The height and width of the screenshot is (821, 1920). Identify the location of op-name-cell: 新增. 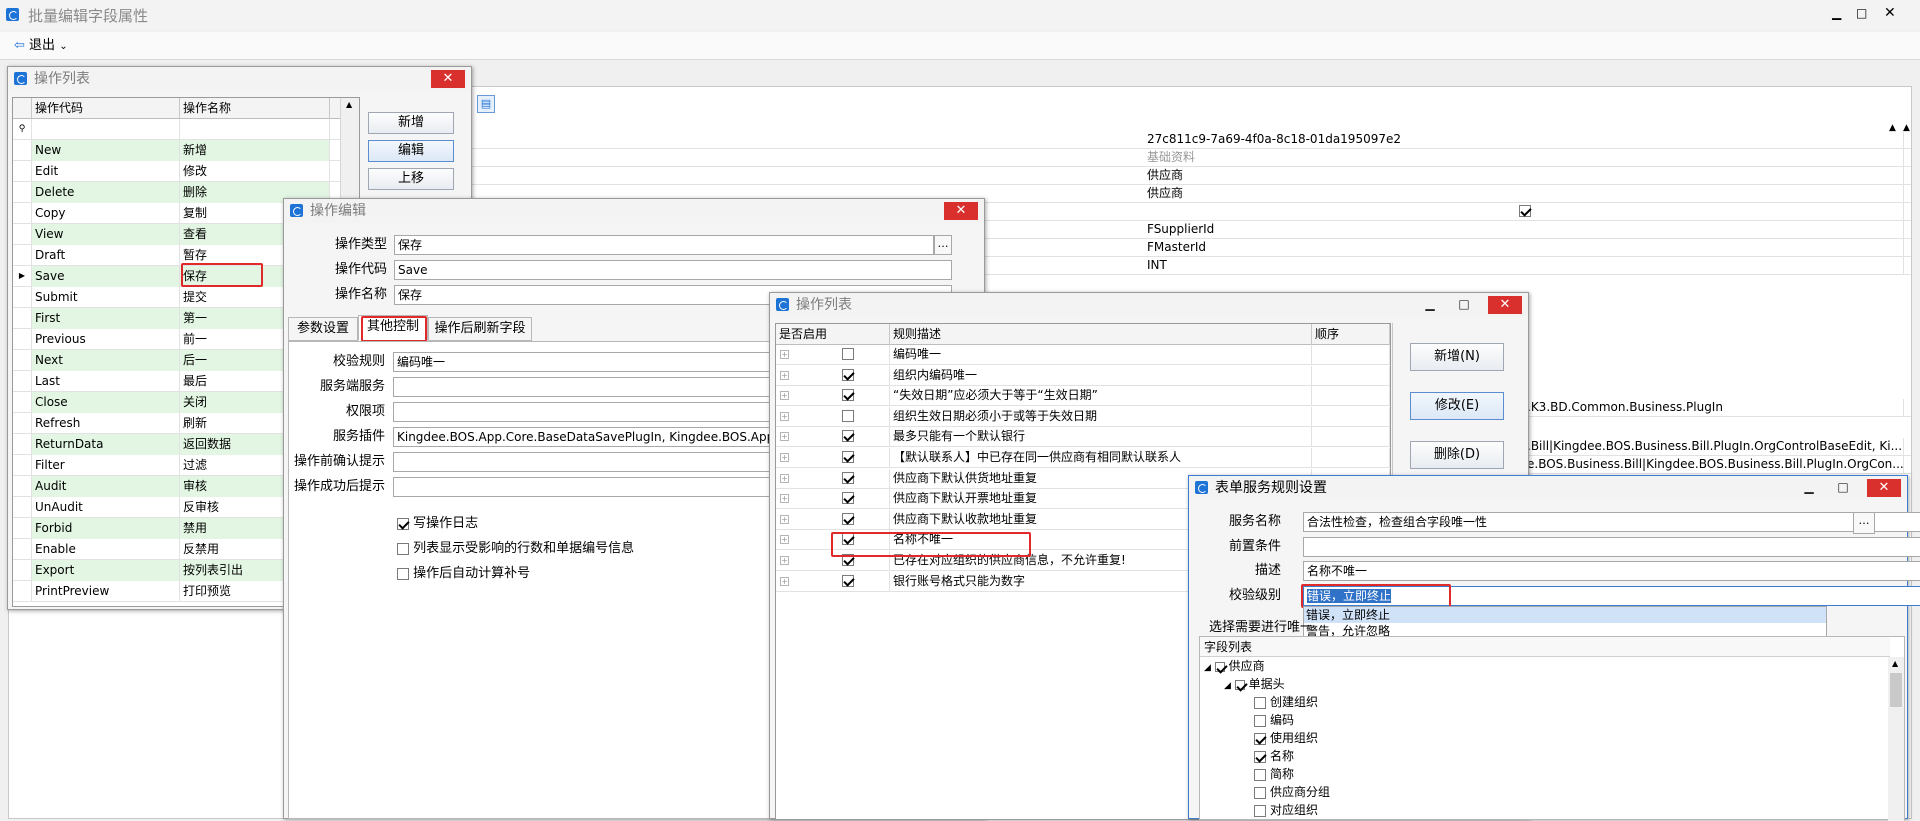
(255, 150).